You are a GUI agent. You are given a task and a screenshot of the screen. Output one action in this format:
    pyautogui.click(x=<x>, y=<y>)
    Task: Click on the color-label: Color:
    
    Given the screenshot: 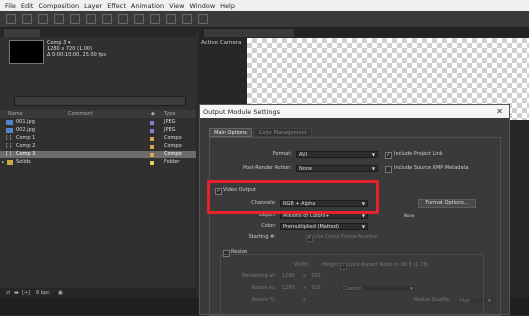 What is the action you would take?
    pyautogui.click(x=268, y=226)
    